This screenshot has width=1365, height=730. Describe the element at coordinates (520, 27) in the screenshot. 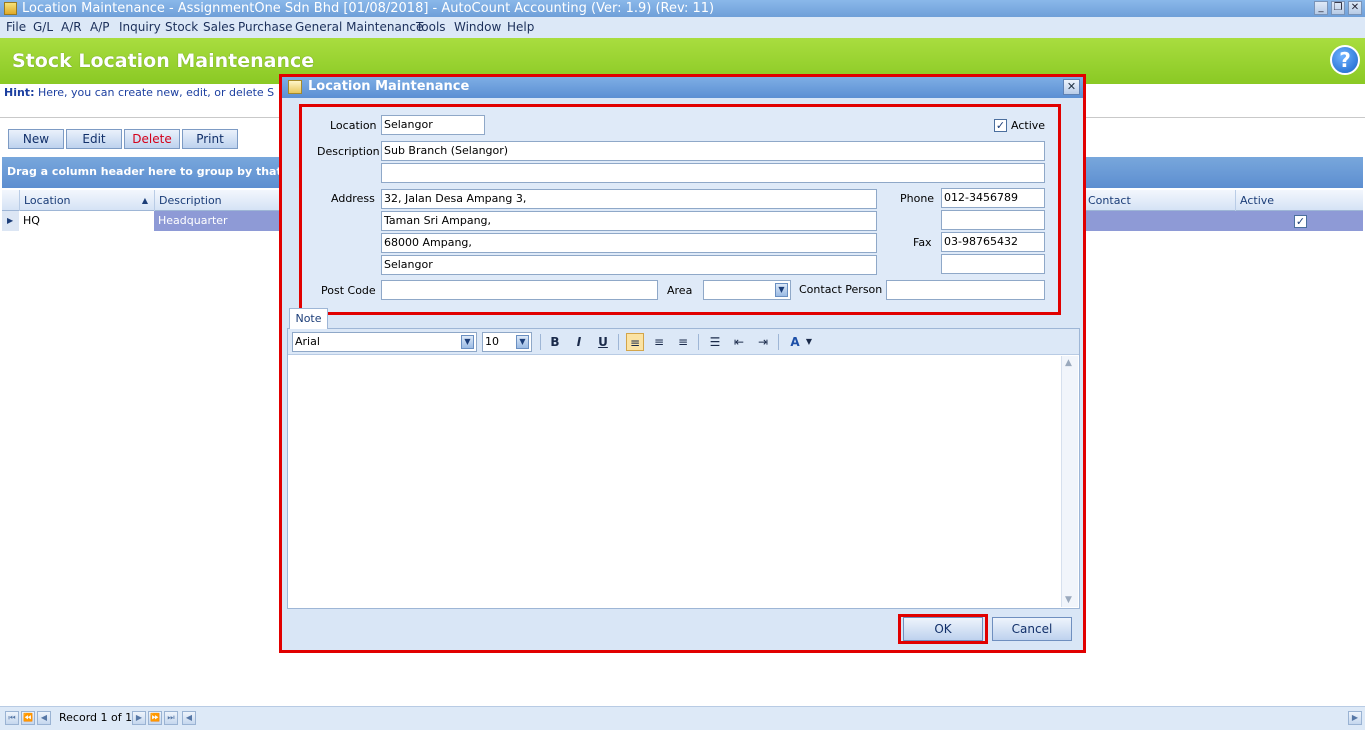

I see `menu-help: Help` at that location.